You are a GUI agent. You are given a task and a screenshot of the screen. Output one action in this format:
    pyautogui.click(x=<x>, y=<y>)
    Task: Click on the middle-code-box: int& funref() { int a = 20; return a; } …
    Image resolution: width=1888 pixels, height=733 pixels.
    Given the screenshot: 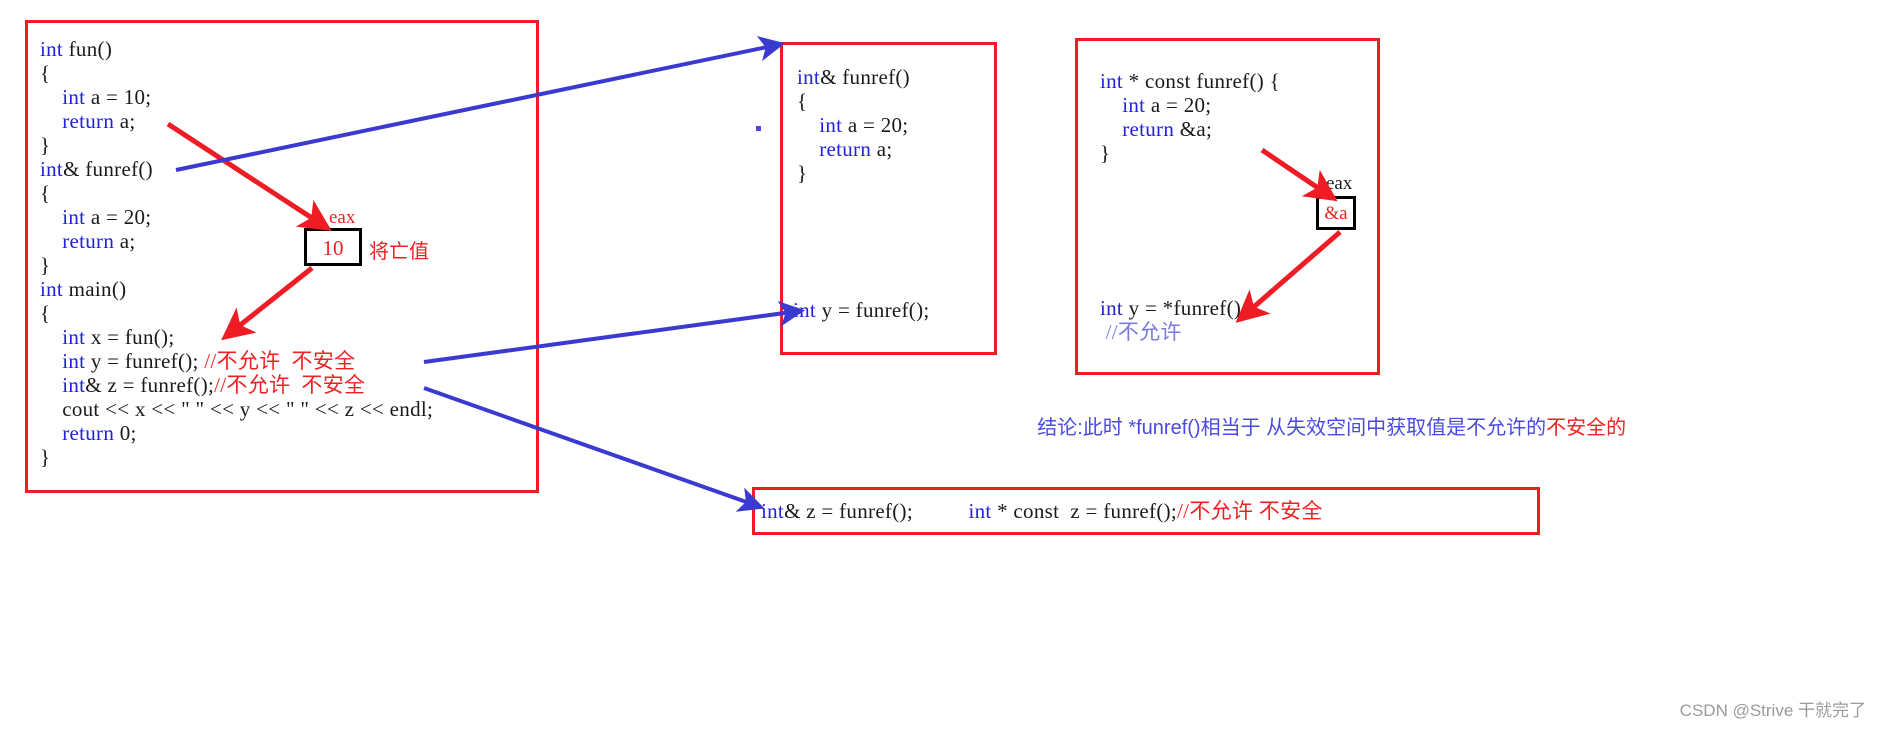 What is the action you would take?
    pyautogui.click(x=888, y=198)
    